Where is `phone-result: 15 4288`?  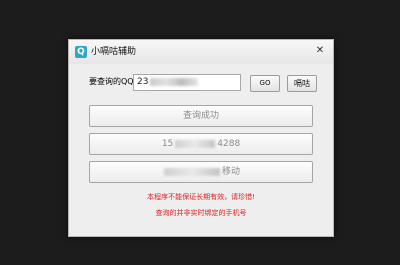 phone-result: 15 4288 is located at coordinates (201, 144).